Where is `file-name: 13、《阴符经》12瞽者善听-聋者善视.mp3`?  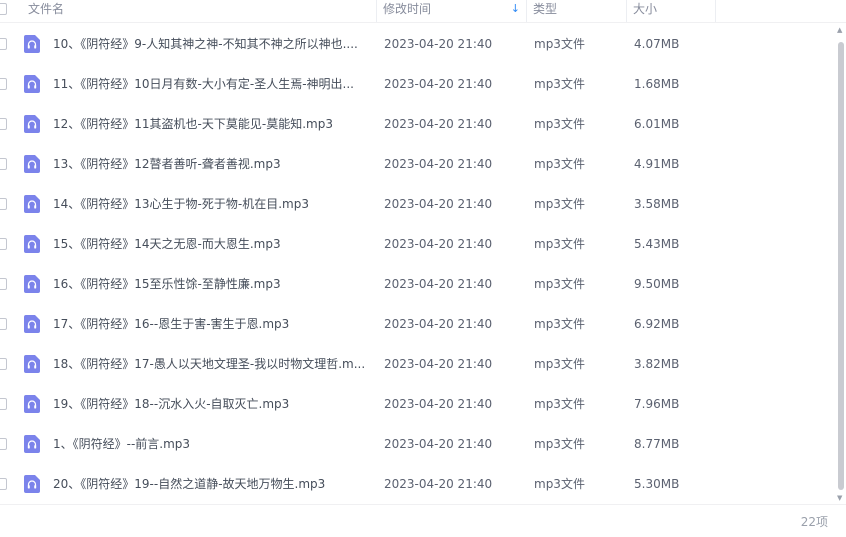
file-name: 13、《阴符经》12瞽者善听-聋者善视.mp3 is located at coordinates (212, 164).